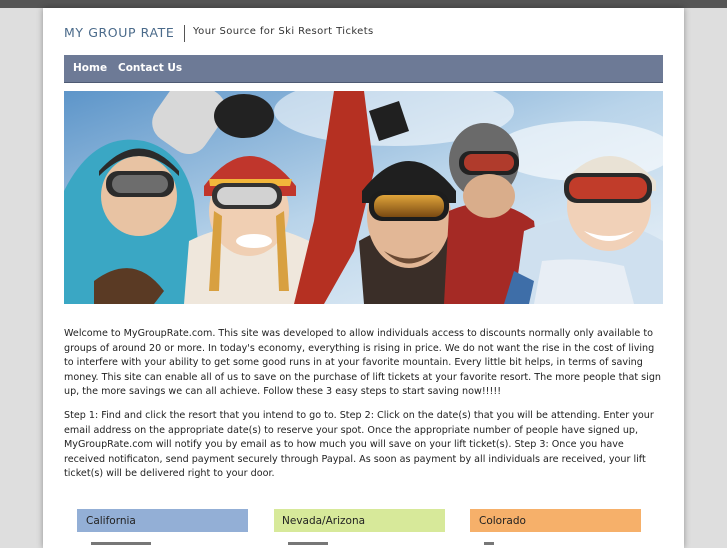 Image resolution: width=727 pixels, height=548 pixels. What do you see at coordinates (162, 520) in the screenshot?
I see `region-california-tab: California` at bounding box center [162, 520].